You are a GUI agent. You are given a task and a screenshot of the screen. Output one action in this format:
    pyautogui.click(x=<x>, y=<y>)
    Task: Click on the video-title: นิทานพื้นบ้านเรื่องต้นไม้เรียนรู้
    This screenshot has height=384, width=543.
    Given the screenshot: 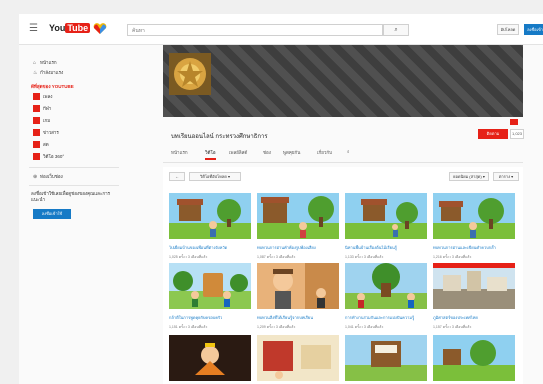 What is the action you would take?
    pyautogui.click(x=386, y=250)
    